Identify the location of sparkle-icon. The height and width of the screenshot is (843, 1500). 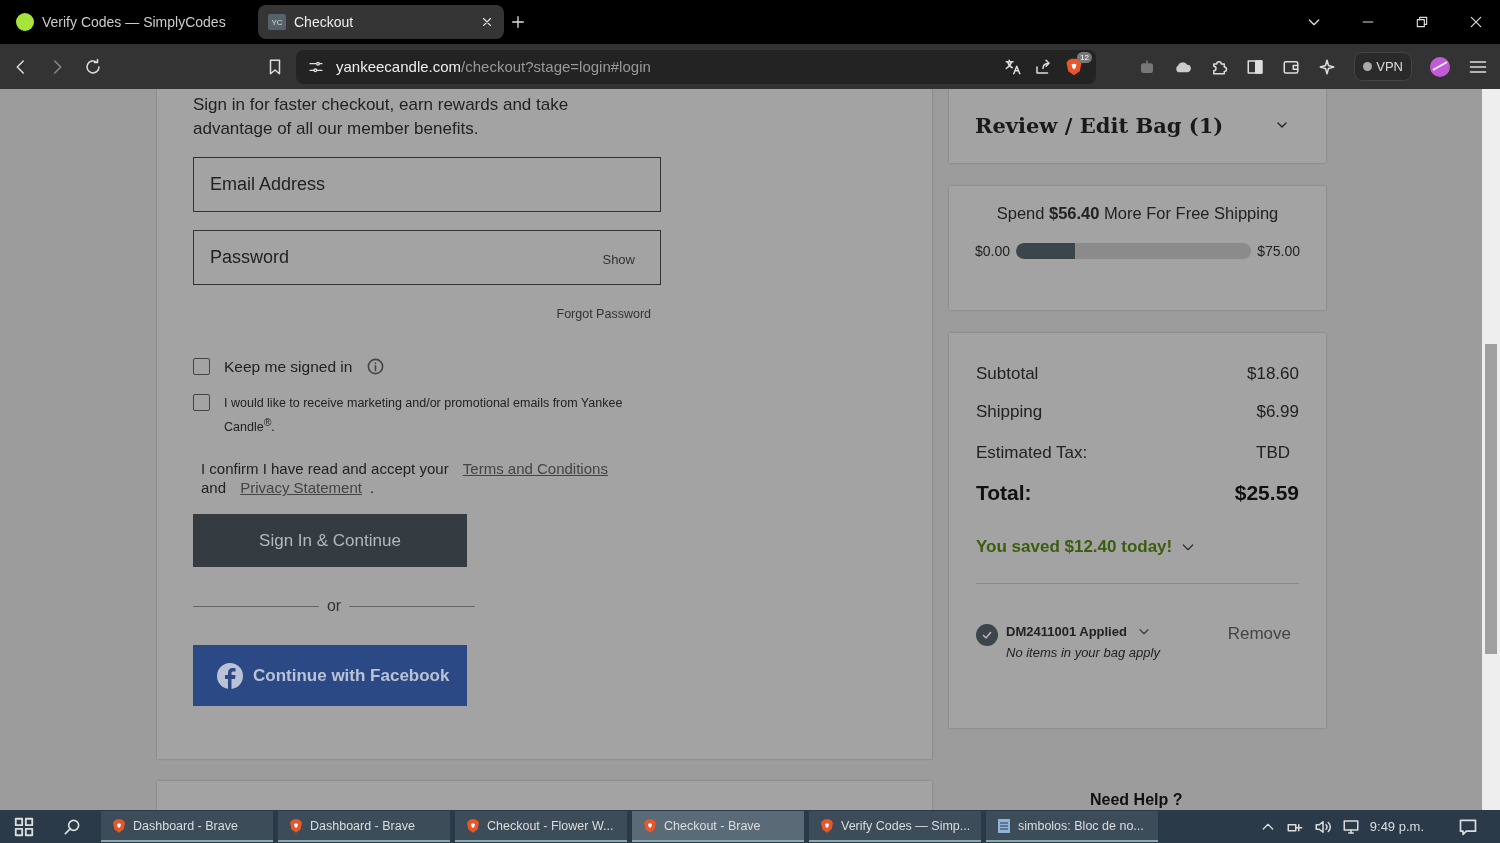
(1327, 66).